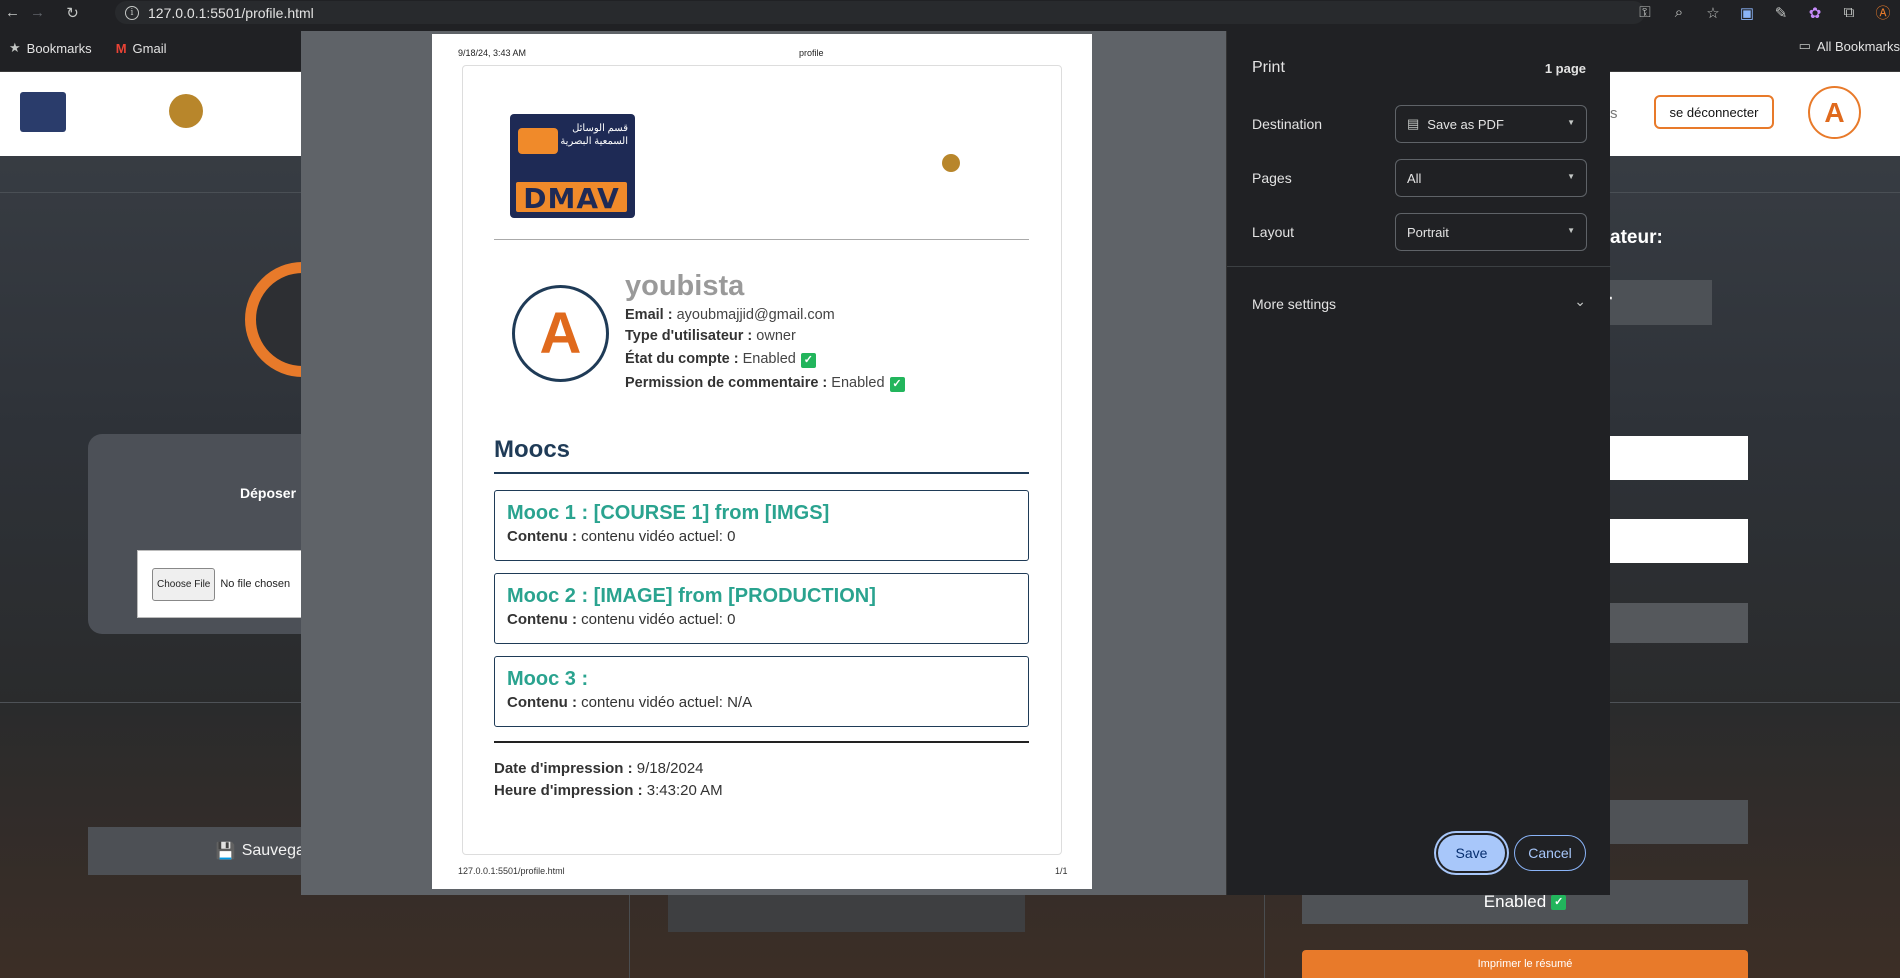 The image size is (1900, 978). What do you see at coordinates (1645, 12) in the screenshot?
I see `password-key-icon: ⚿` at bounding box center [1645, 12].